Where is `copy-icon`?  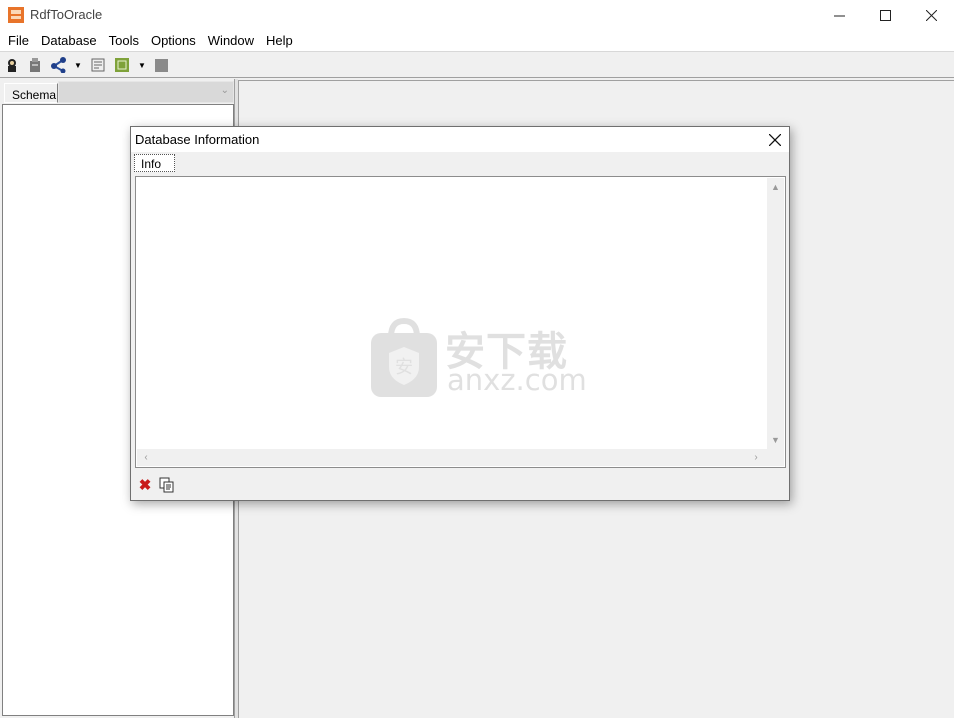
copy-icon is located at coordinates (166, 485).